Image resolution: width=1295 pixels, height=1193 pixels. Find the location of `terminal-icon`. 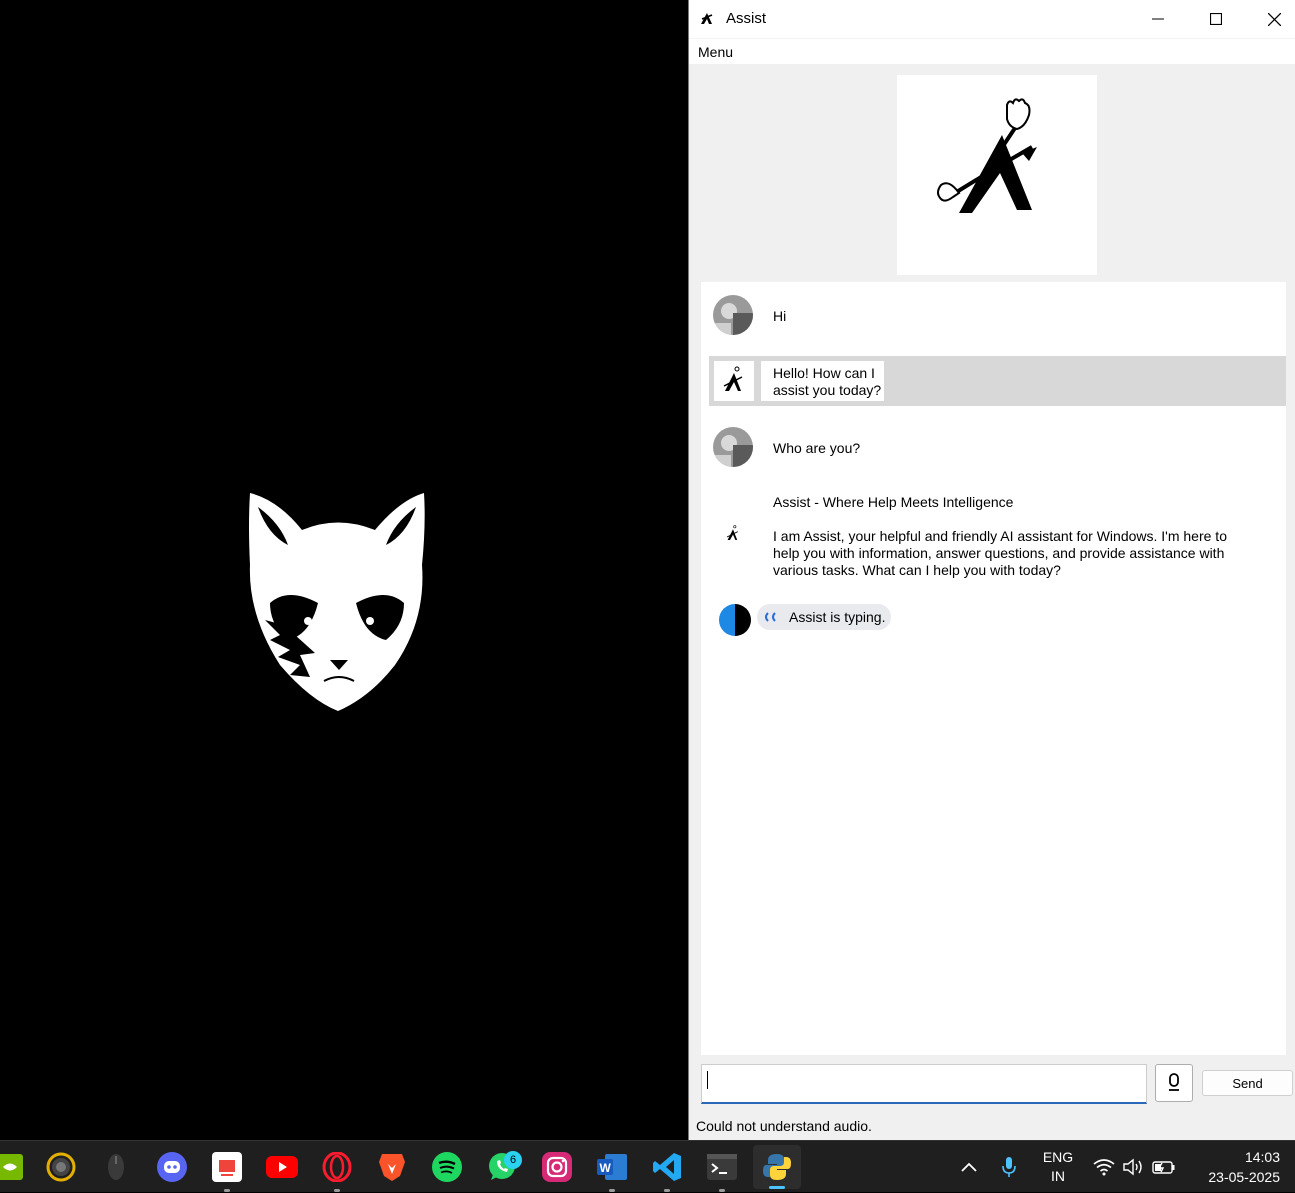

terminal-icon is located at coordinates (722, 1167).